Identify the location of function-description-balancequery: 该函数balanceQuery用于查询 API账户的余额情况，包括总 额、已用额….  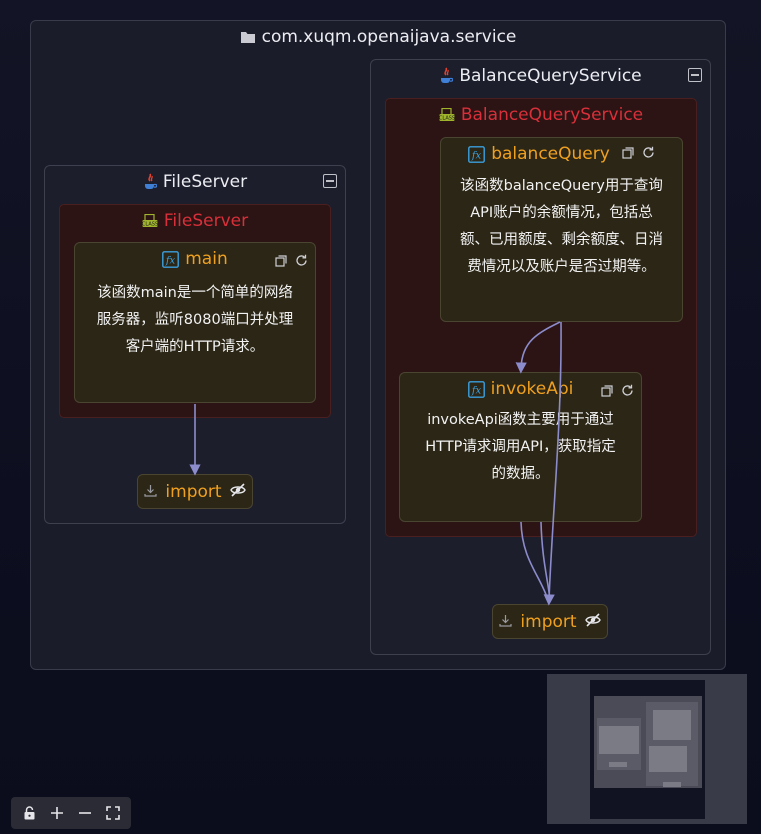
(561, 226).